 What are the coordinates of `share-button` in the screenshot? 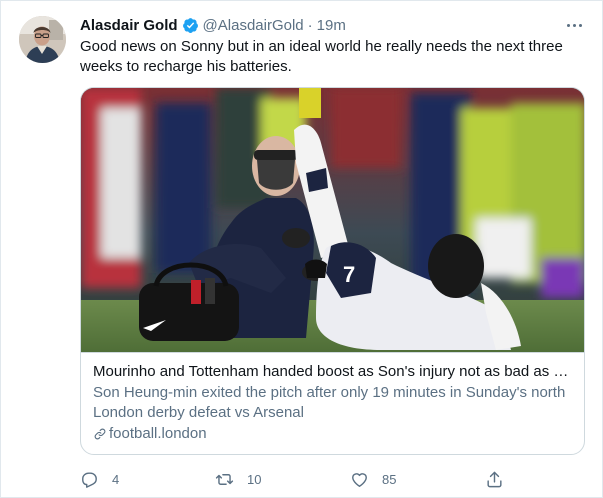 It's located at (494, 479).